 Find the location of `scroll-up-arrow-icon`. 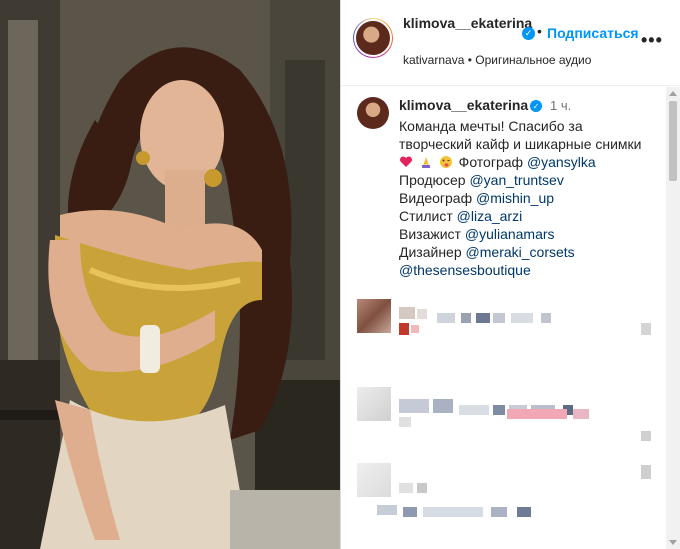

scroll-up-arrow-icon is located at coordinates (673, 93).